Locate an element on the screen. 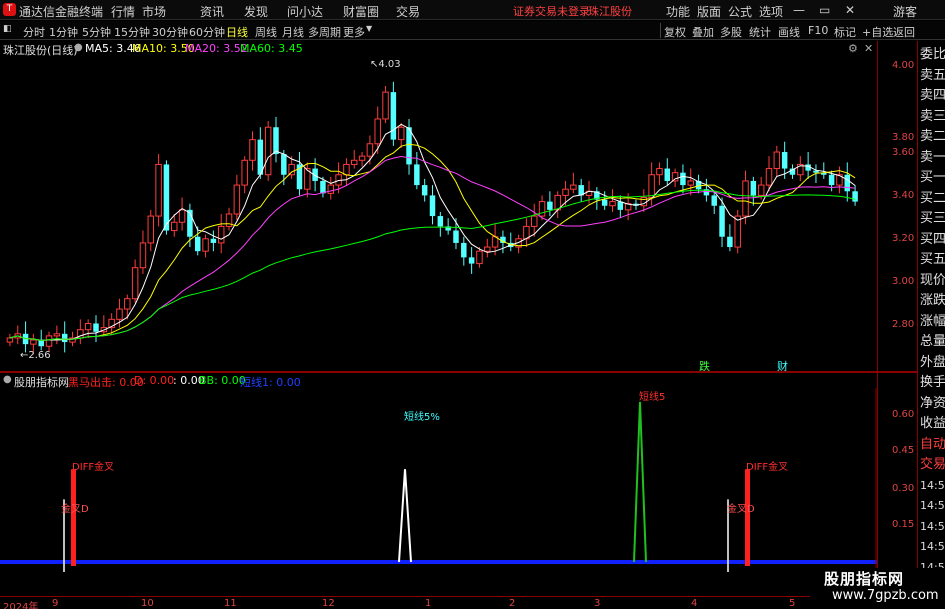  side-panel-item: 现价 is located at coordinates (932, 280).